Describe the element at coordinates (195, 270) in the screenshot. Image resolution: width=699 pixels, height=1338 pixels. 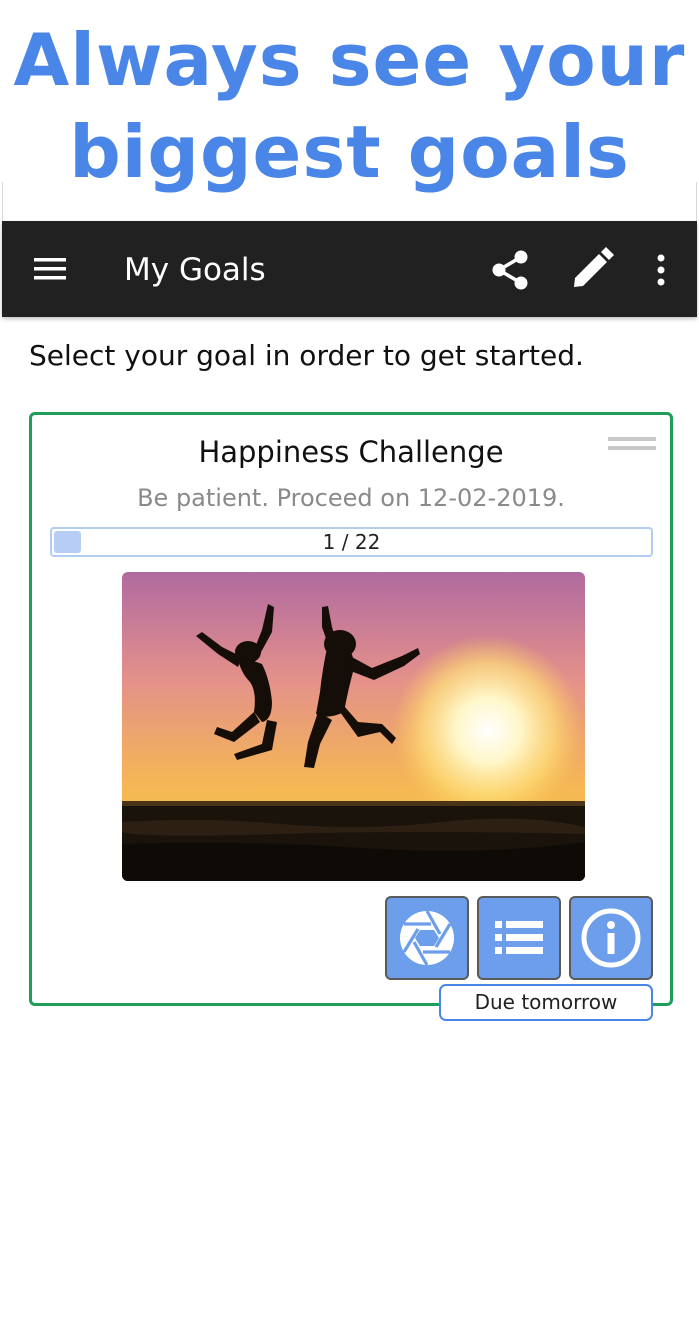
I see `page-title: My Goals` at that location.